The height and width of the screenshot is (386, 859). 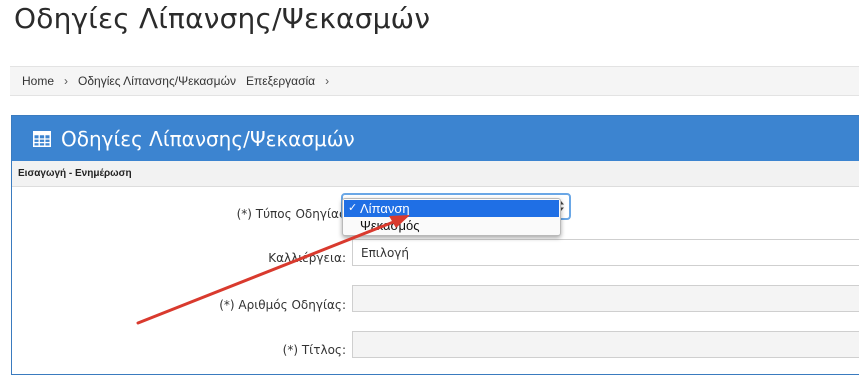 I want to click on type-dropdown-menu: ✓ Λίπανση Ψεκασμός, so click(x=451, y=217).